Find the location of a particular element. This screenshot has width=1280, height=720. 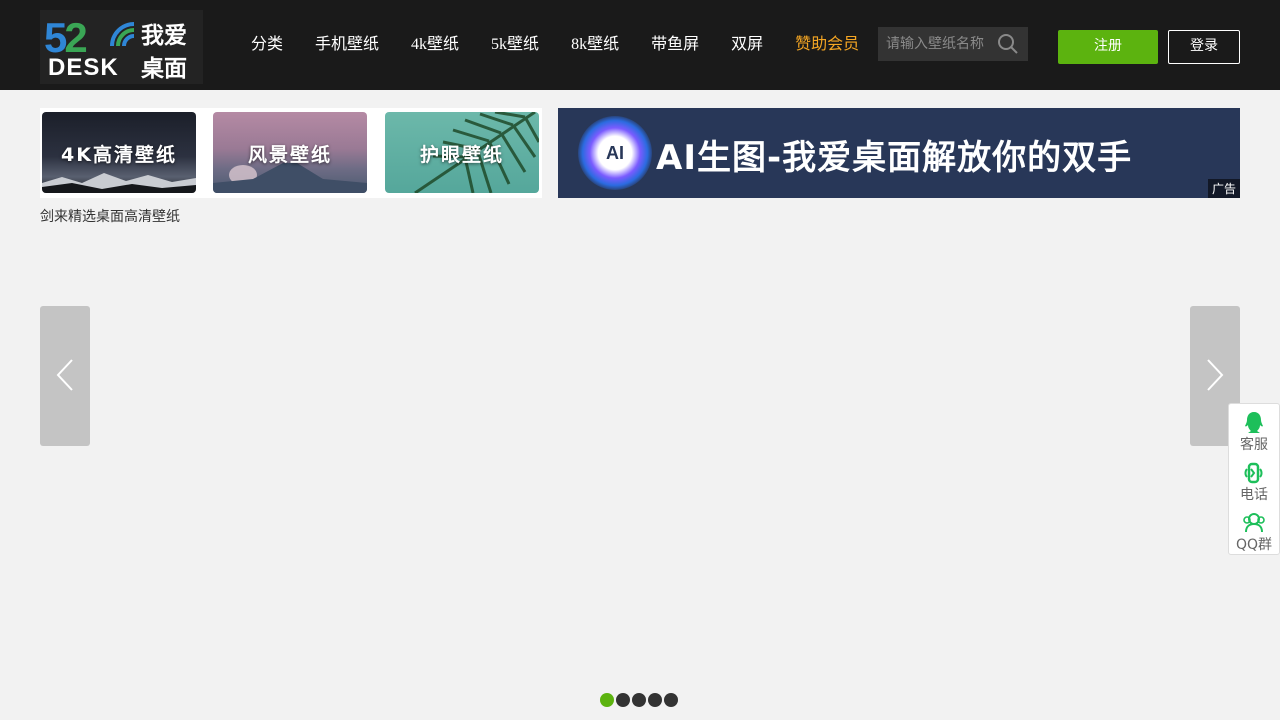

search-box is located at coordinates (953, 44).